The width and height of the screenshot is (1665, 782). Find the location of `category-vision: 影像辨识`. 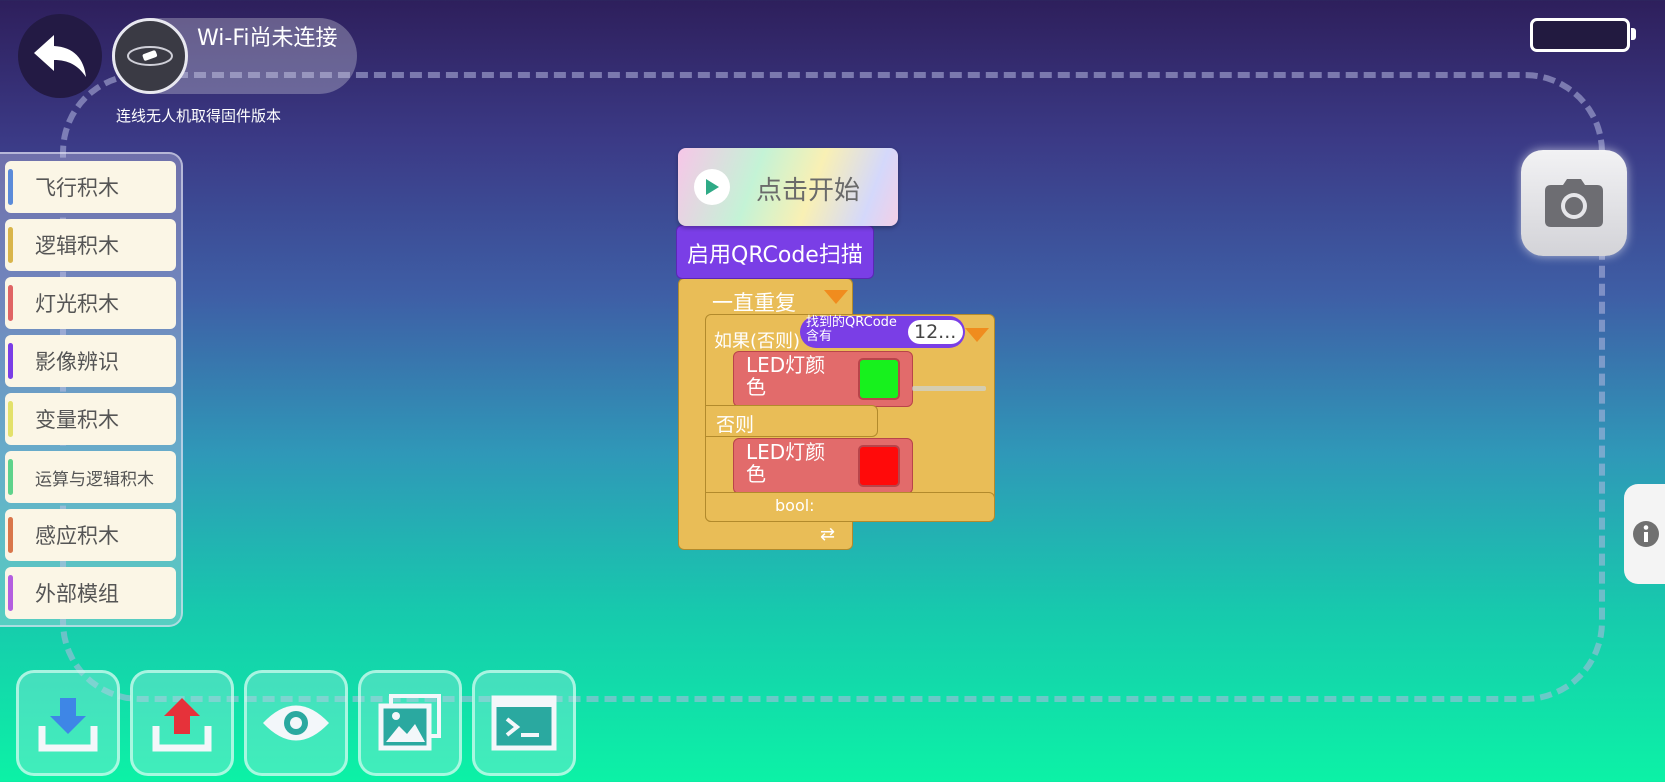

category-vision: 影像辨识 is located at coordinates (90, 361).